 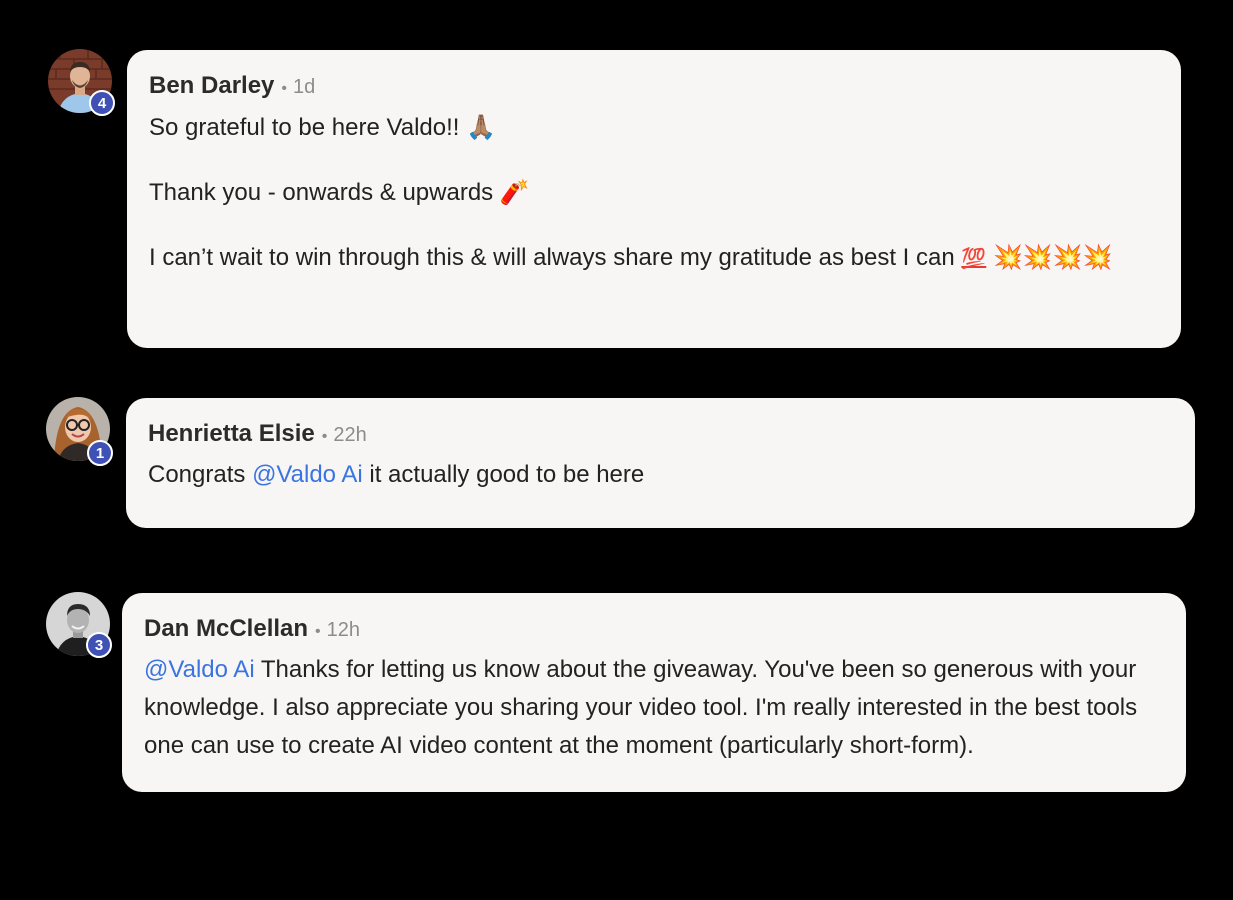 I want to click on level-badge: 3, so click(x=99, y=645).